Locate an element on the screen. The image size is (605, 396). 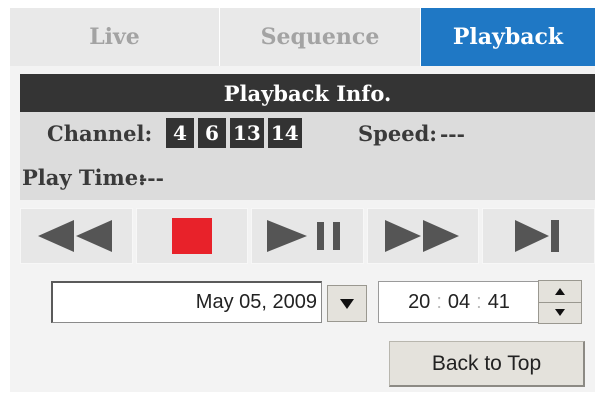
time-decrement-button is located at coordinates (560, 312).